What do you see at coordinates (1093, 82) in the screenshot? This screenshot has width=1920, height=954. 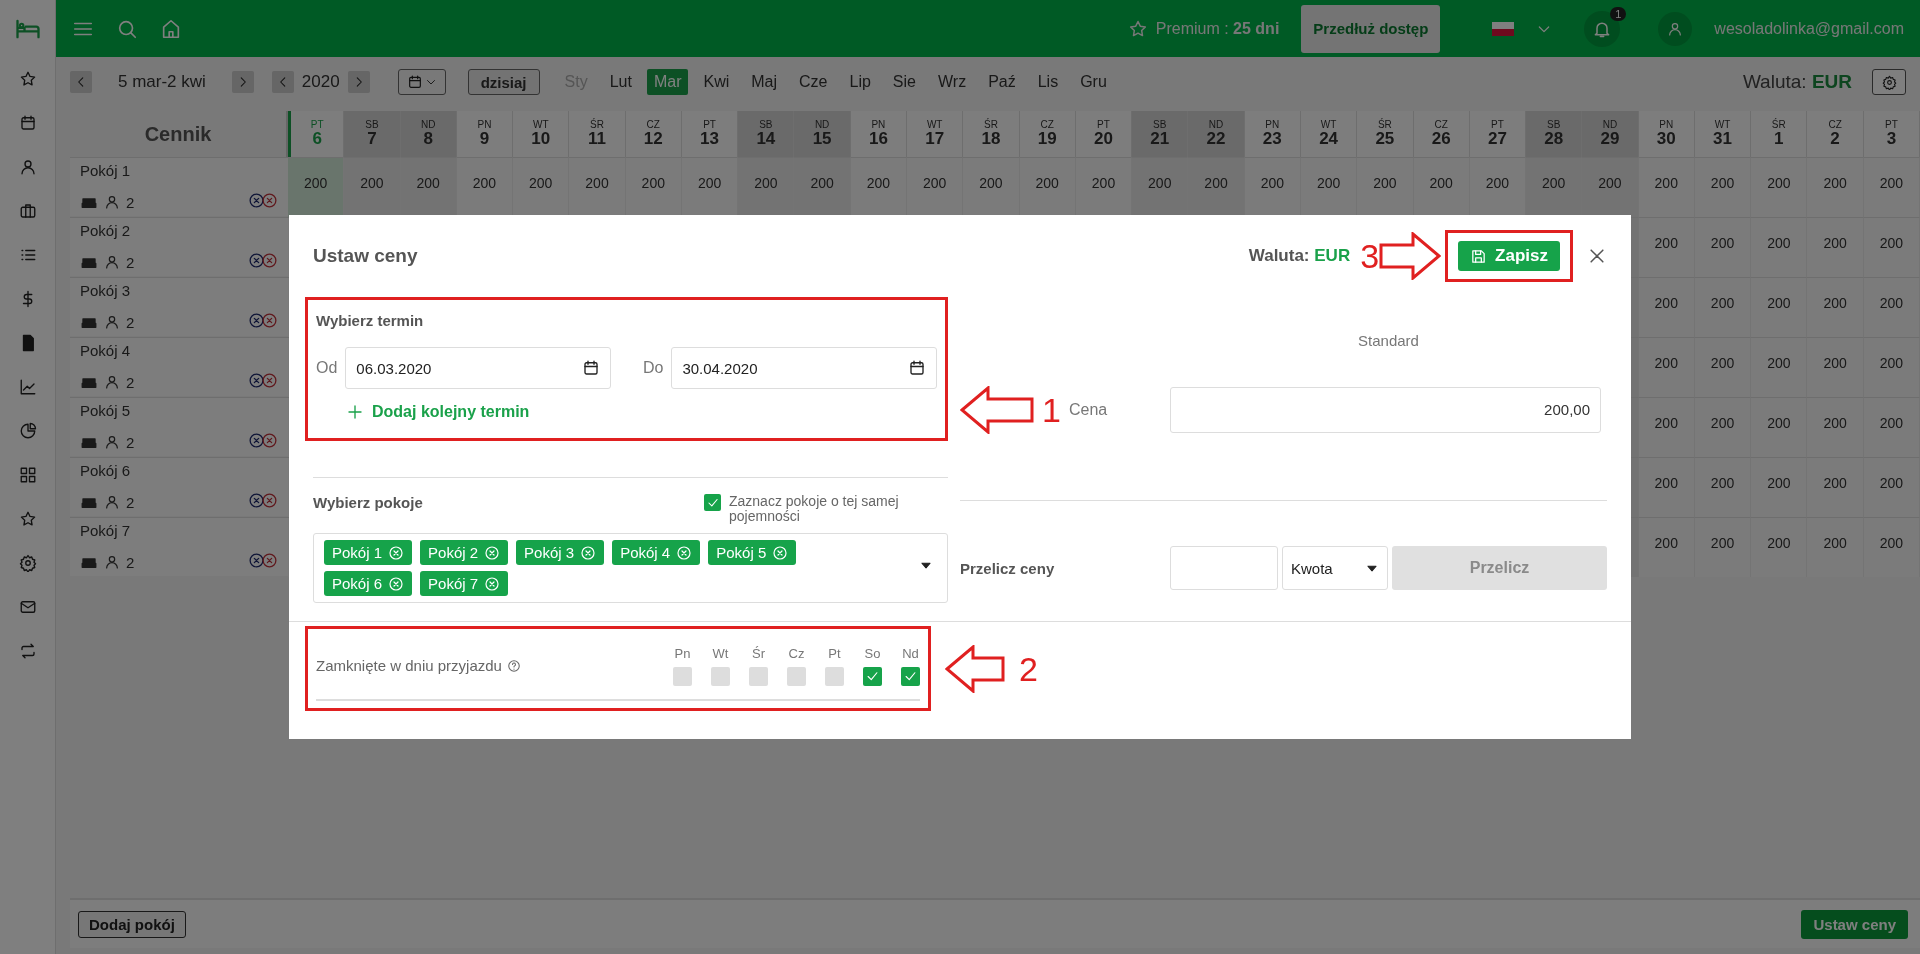 I see `month-tab: Gru` at bounding box center [1093, 82].